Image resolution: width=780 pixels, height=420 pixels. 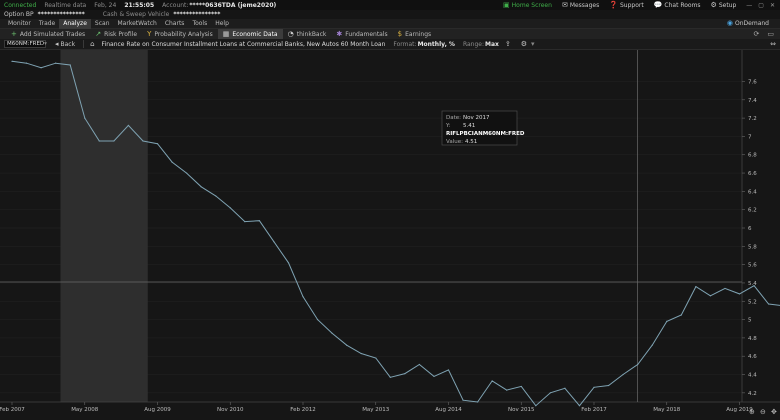 What do you see at coordinates (564, 4) in the screenshot?
I see `envelope-icon: ✉` at bounding box center [564, 4].